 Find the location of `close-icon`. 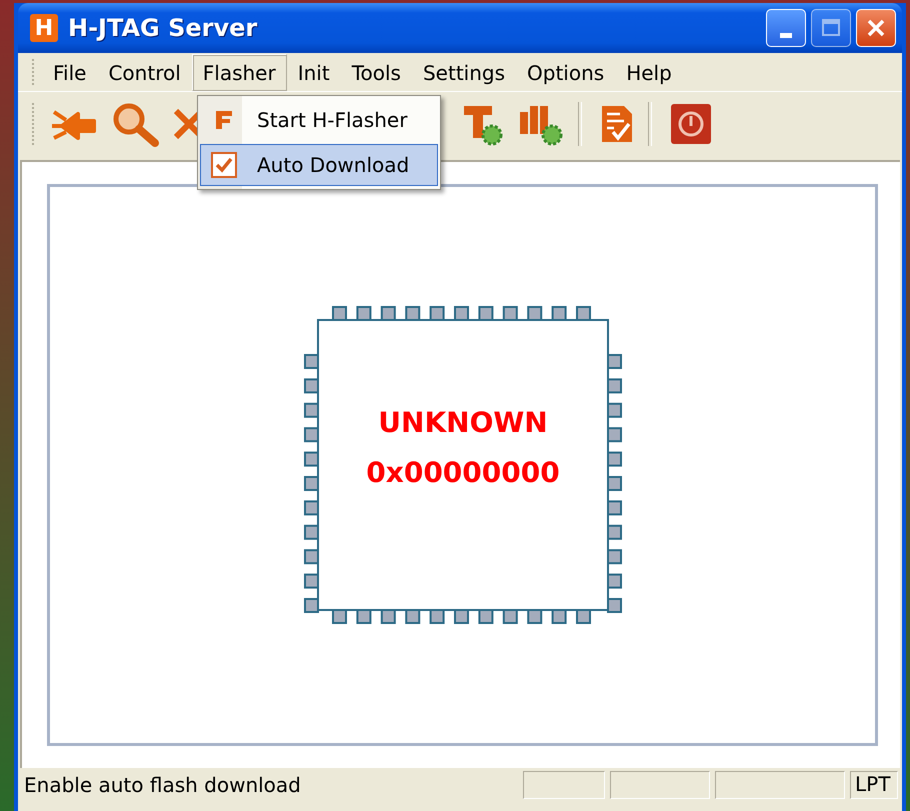

close-icon is located at coordinates (876, 28).